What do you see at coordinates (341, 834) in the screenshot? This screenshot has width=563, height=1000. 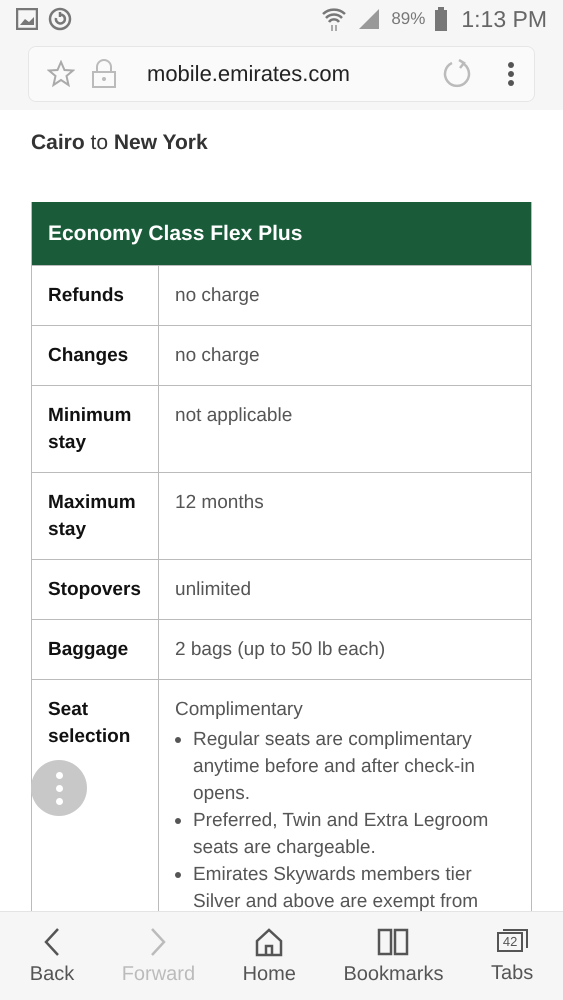 I see `bullet-text: Preferred, Twin and Extra Legroom seats are chargeable.` at bounding box center [341, 834].